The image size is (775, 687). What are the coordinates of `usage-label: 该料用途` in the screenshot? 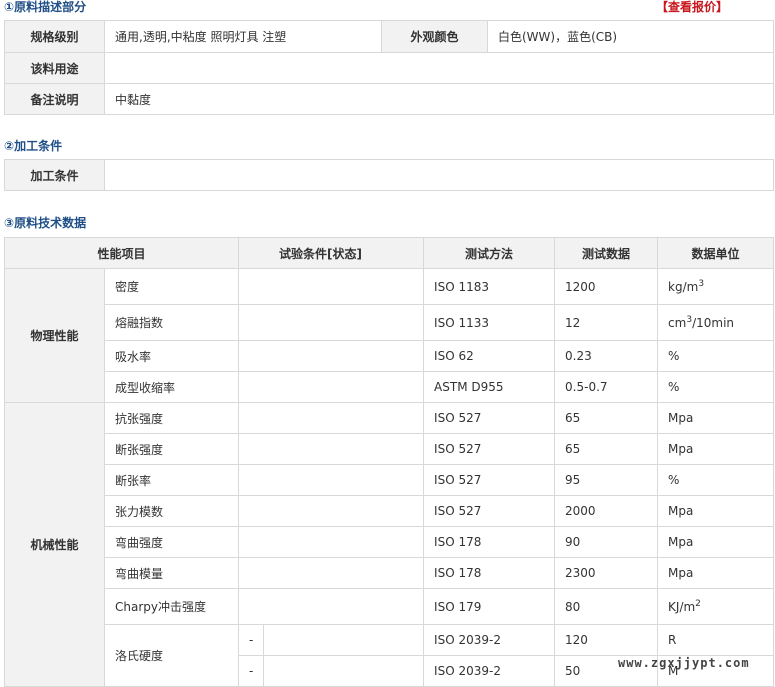 It's located at (54, 68).